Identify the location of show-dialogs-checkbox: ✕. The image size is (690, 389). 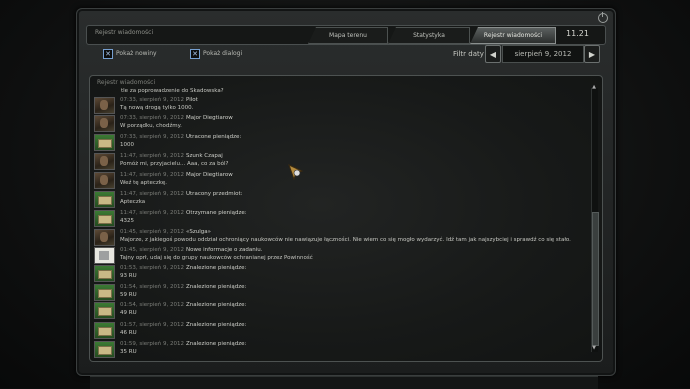
(195, 54).